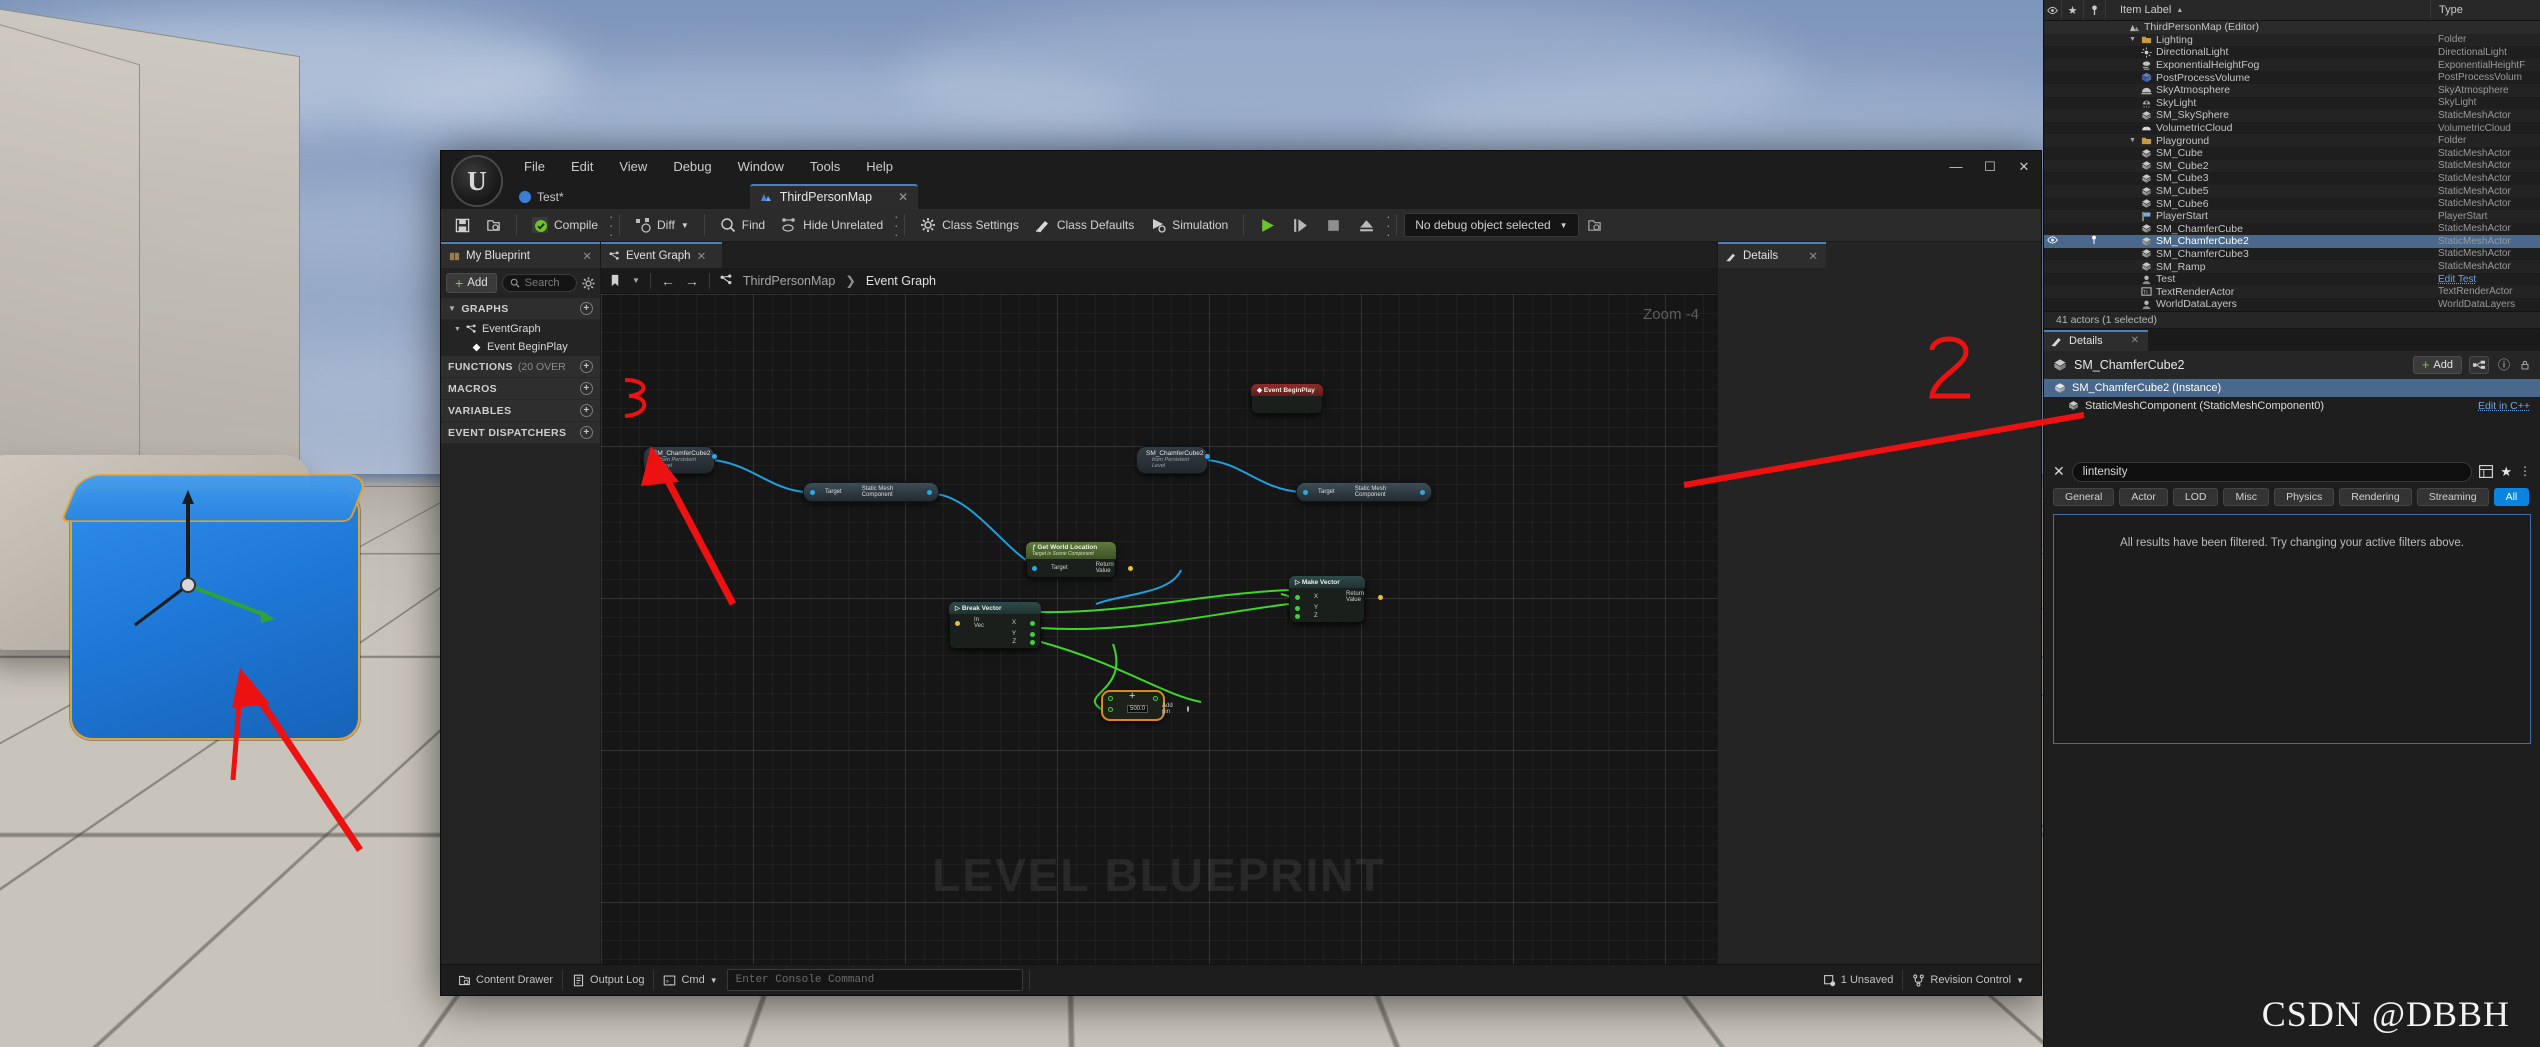 This screenshot has height=1047, width=2540. Describe the element at coordinates (1990, 166) in the screenshot. I see `maximize-button: ☐` at that location.